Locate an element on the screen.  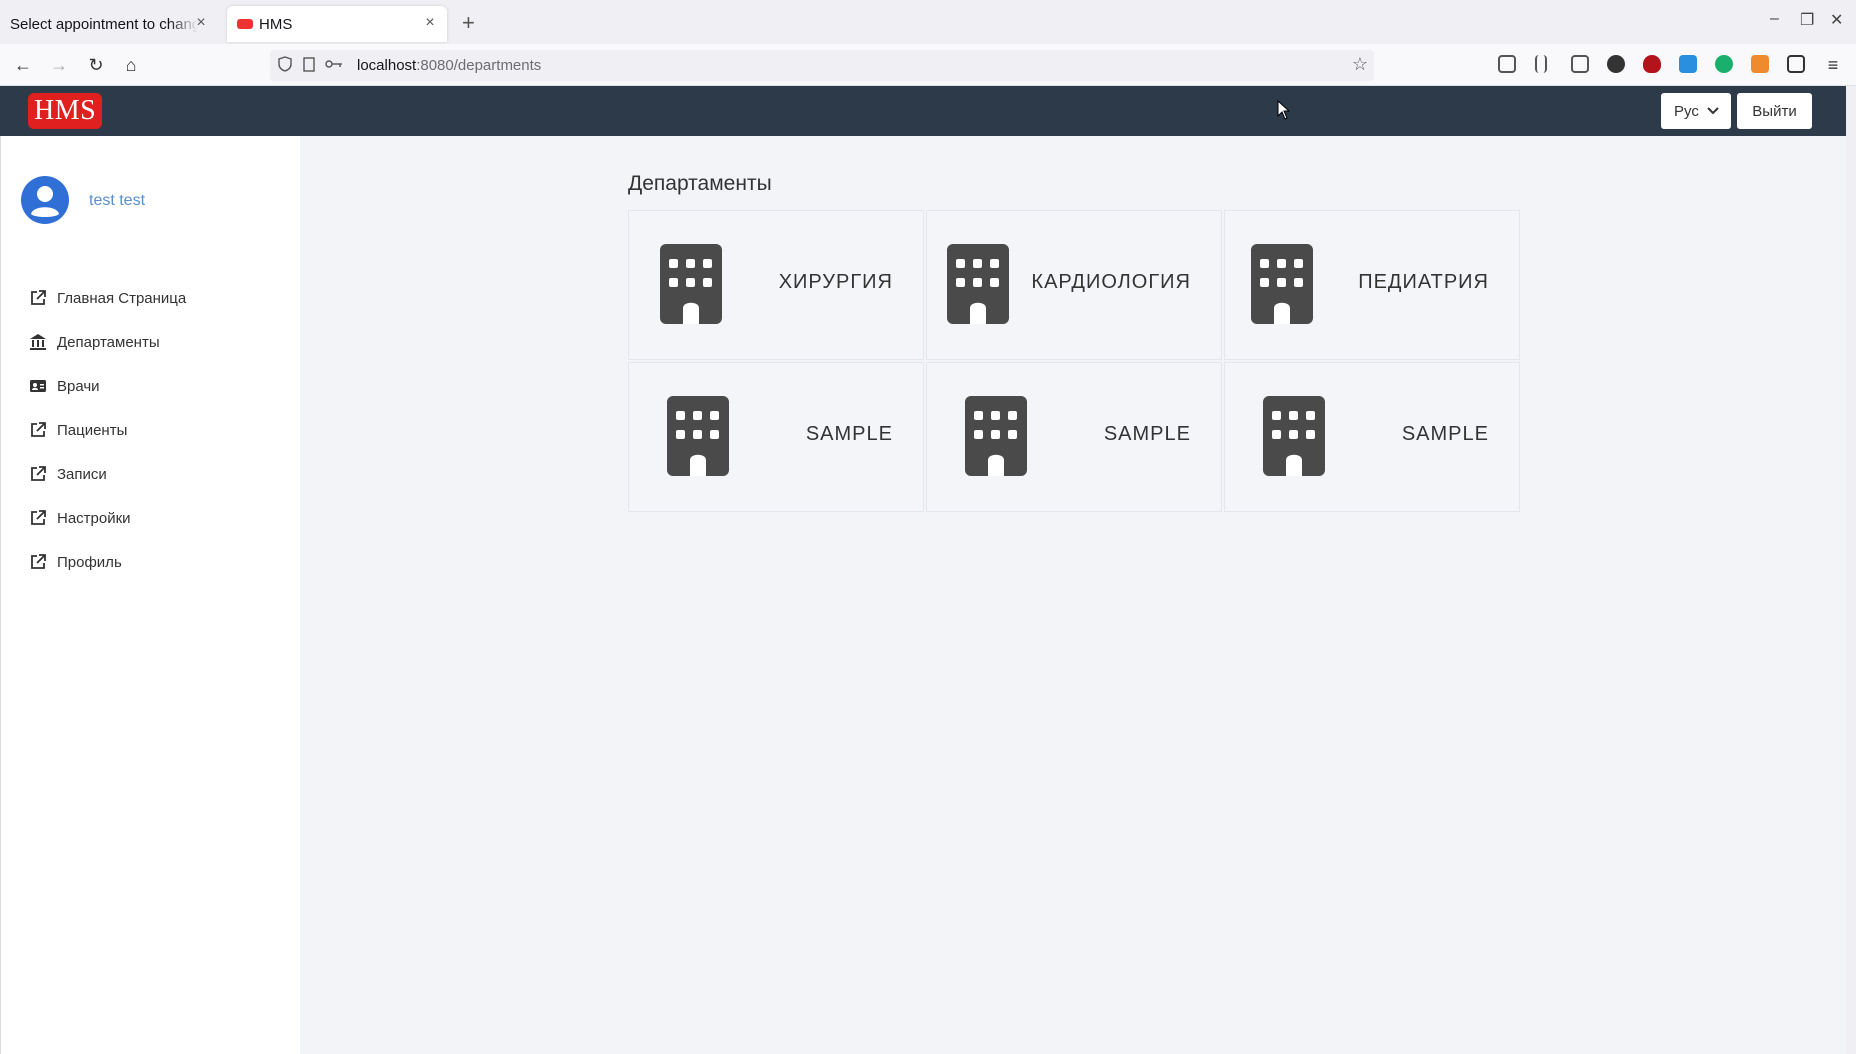
security-icons is located at coordinates (313, 65).